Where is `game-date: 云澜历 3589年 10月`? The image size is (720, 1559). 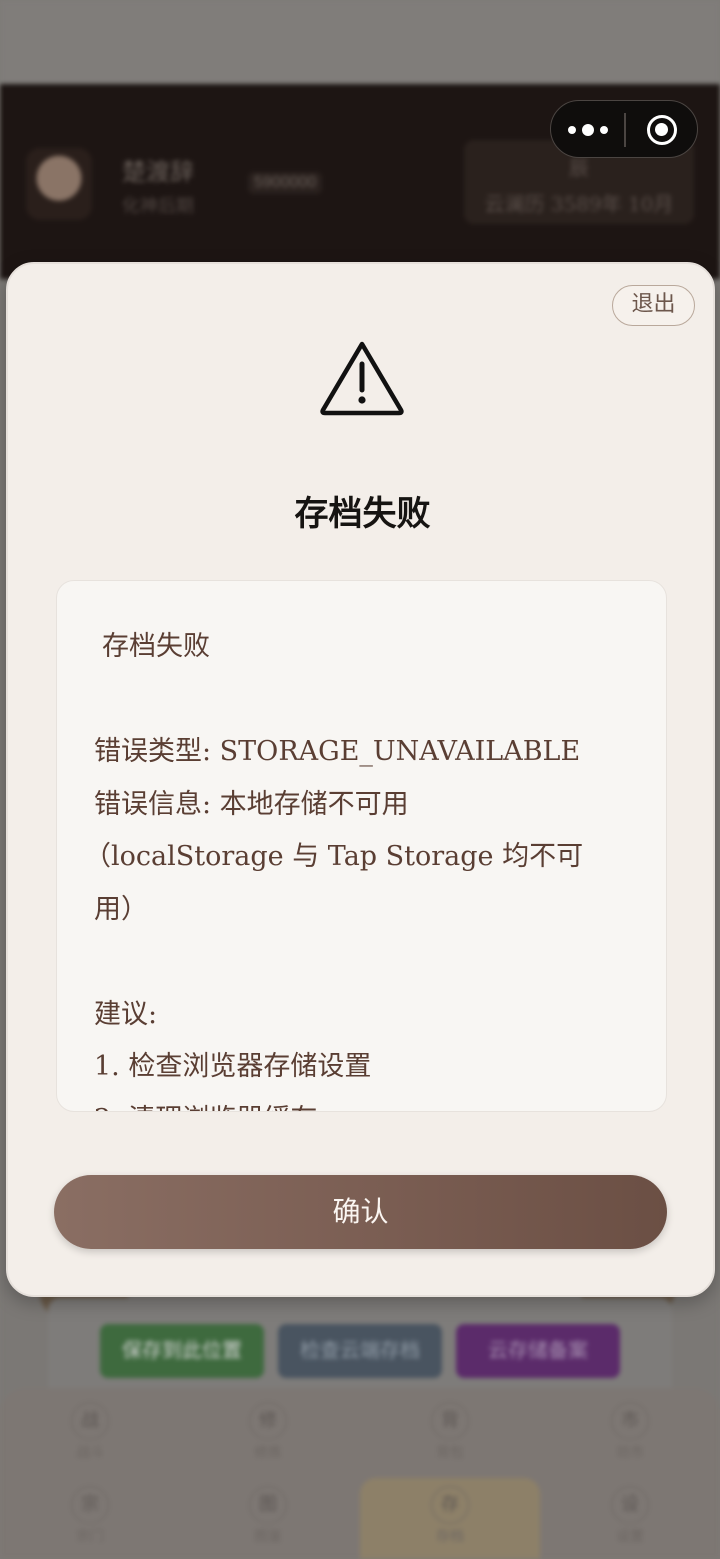
game-date: 云澜历 3589年 10月 is located at coordinates (579, 204).